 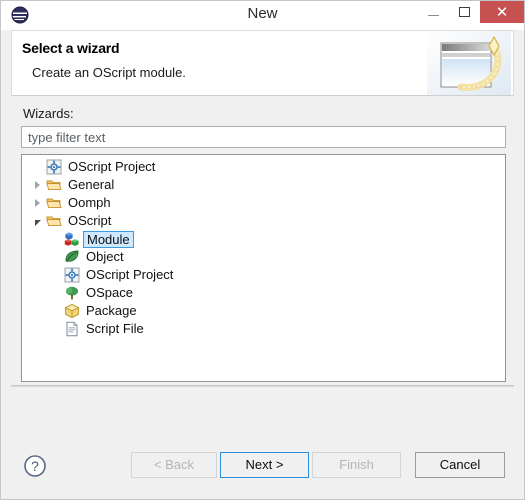 What do you see at coordinates (263, 311) in the screenshot?
I see `tree-item: Package` at bounding box center [263, 311].